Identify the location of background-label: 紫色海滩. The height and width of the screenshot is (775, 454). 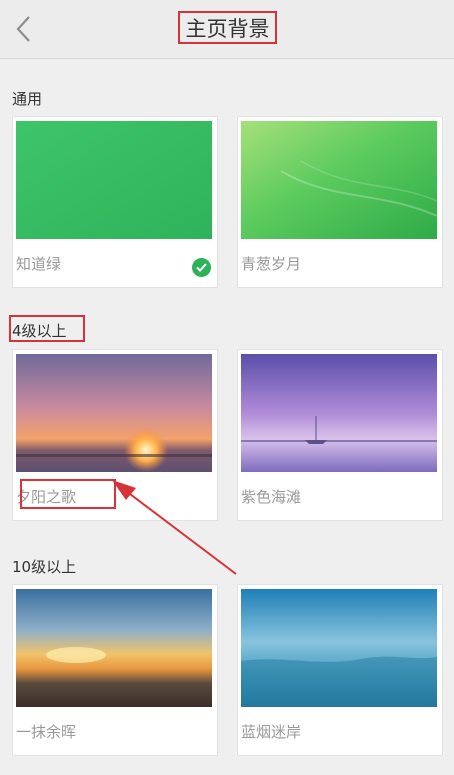
(271, 497).